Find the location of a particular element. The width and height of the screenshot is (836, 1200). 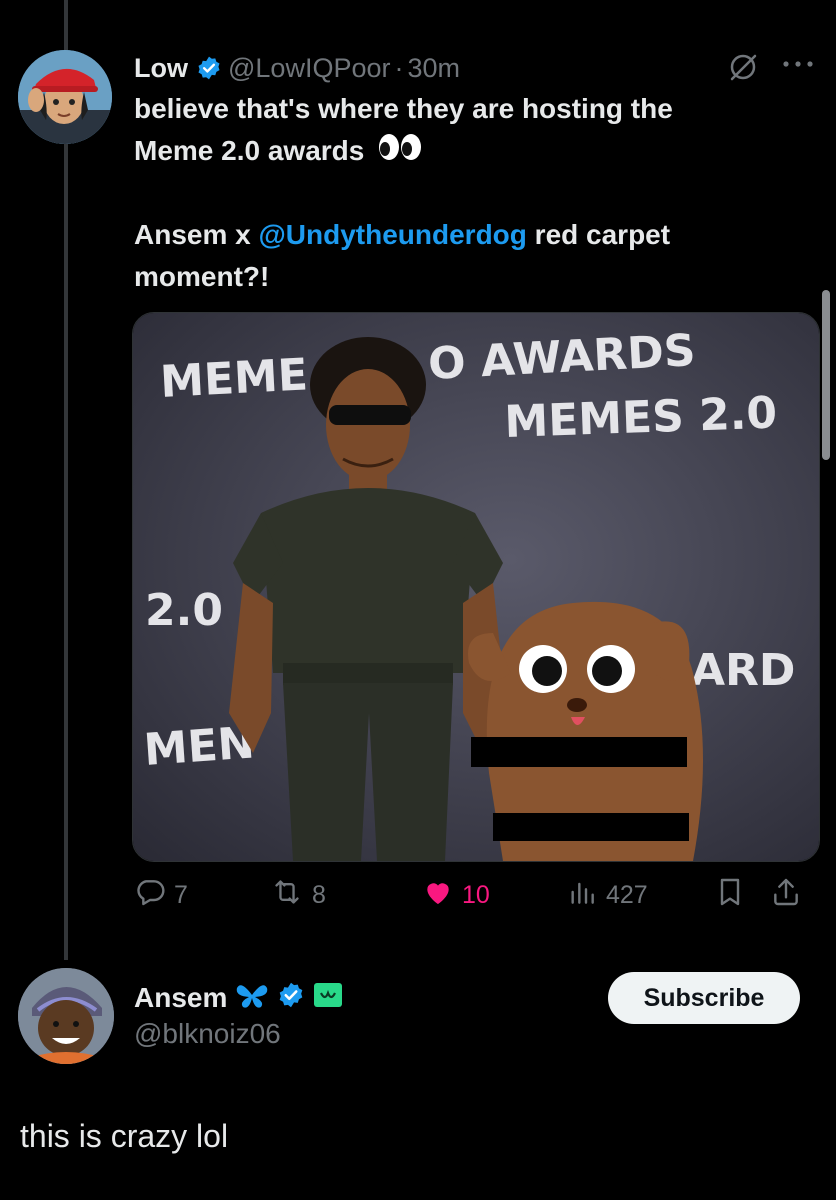

tweet-header: Low @LowIQPoor · 30m is located at coordinates (297, 68).